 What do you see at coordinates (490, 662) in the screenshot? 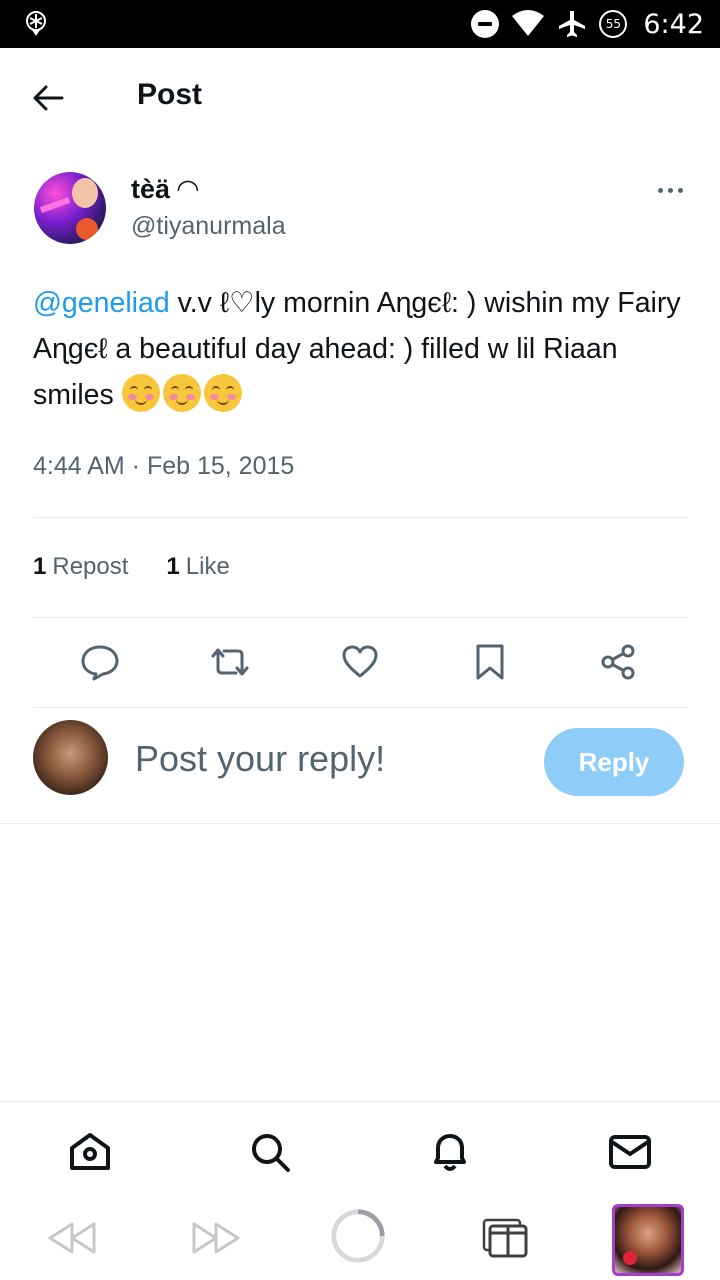
I see `bookmark-icon` at bounding box center [490, 662].